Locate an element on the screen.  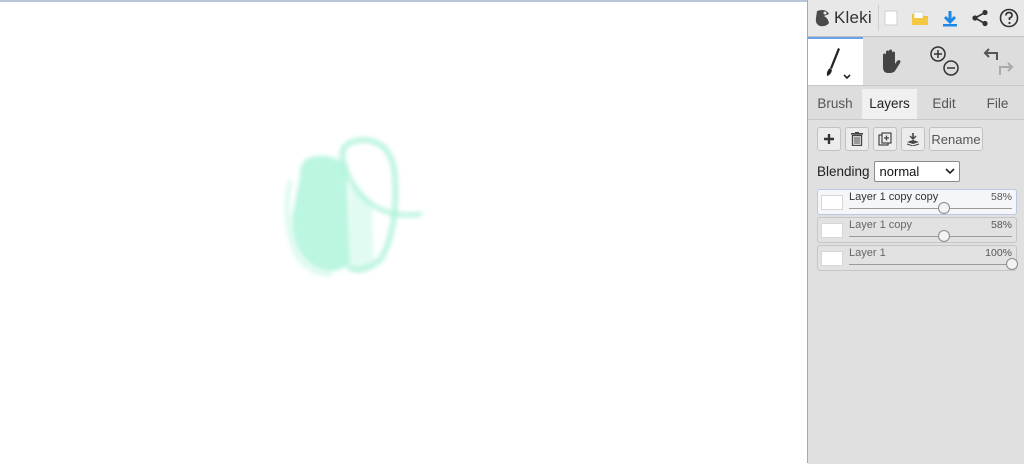
open-folder-icon is located at coordinates (920, 18).